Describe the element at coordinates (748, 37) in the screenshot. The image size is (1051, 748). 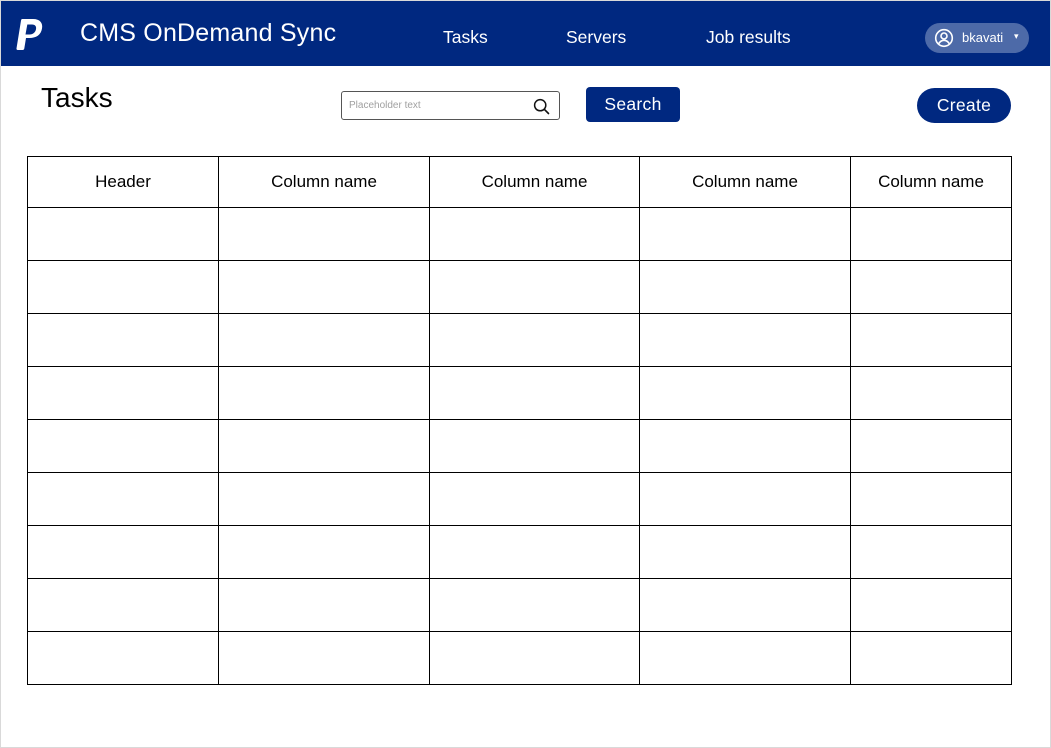
I see `nav-job-results: Job results` at that location.